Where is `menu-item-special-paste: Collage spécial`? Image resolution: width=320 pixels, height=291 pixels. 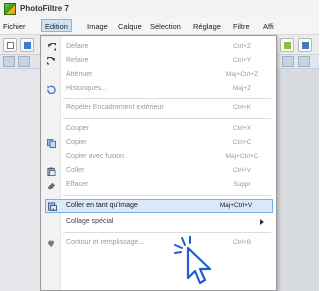
menu-item-special-paste: Collage spécial is located at coordinates (158, 222).